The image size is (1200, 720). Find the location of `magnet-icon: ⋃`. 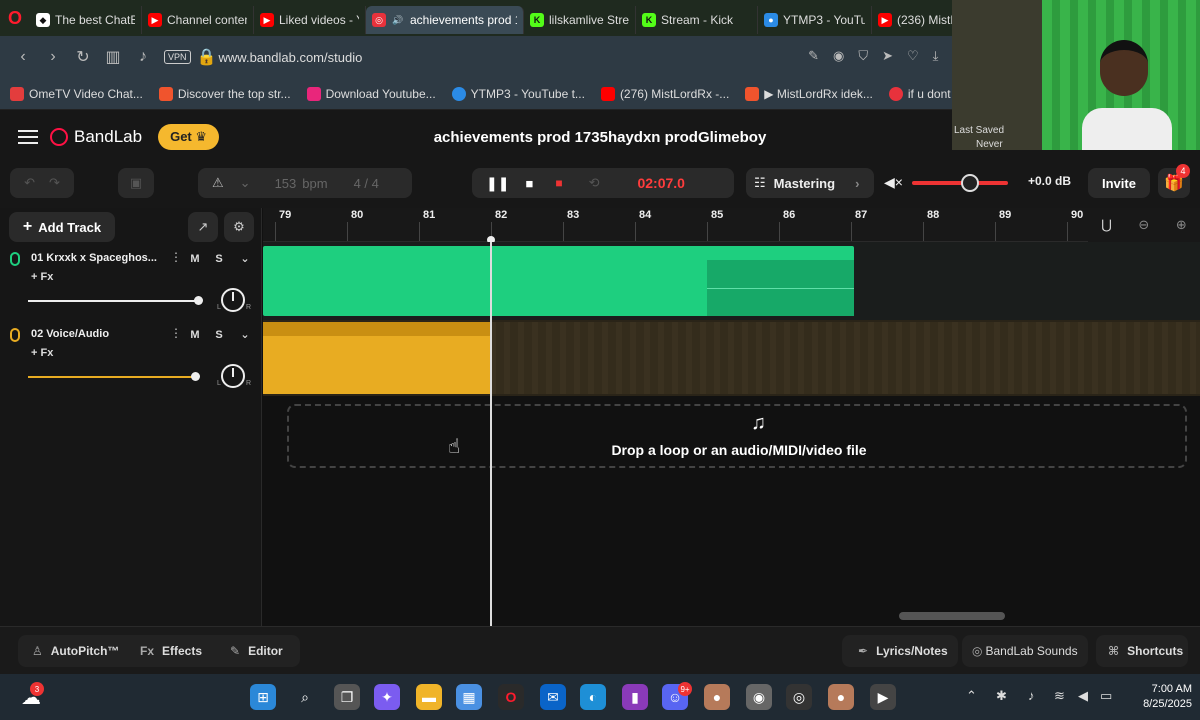

magnet-icon: ⋃ is located at coordinates (1106, 225).